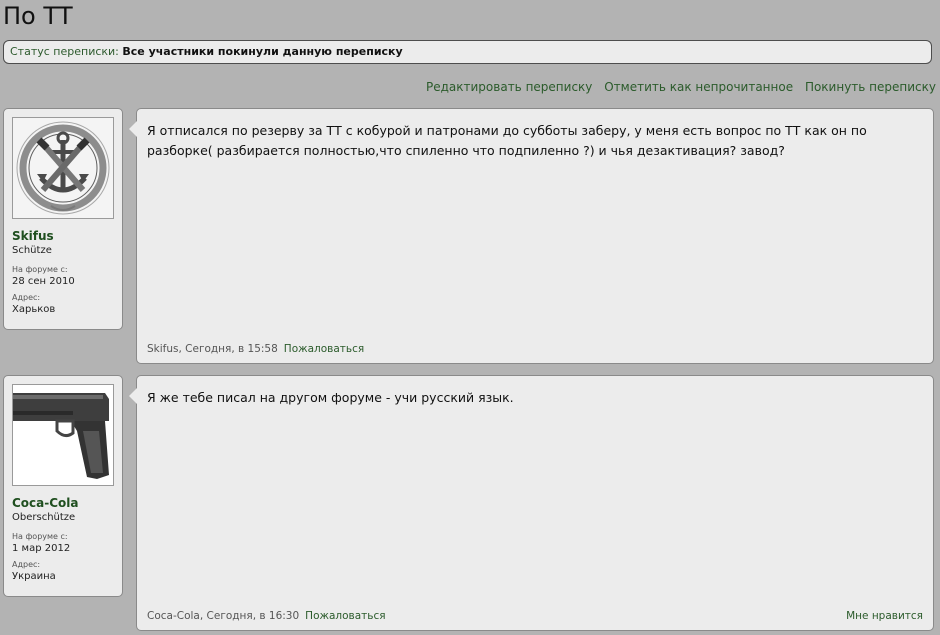  I want to click on page-title: По ТТ, so click(38, 16).